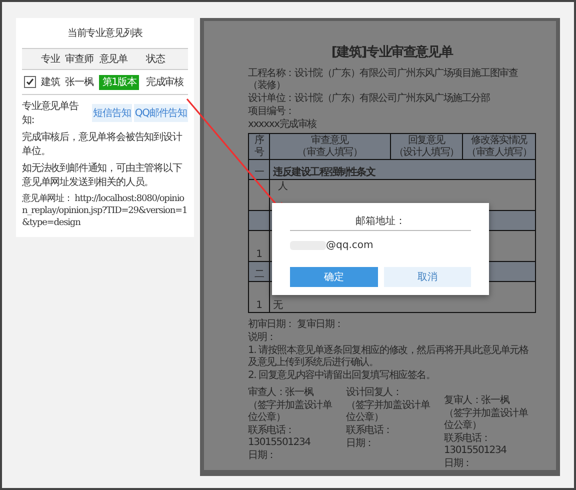 Image resolution: width=576 pixels, height=490 pixels. Describe the element at coordinates (259, 147) in the screenshot. I see `column-header: 序号` at that location.